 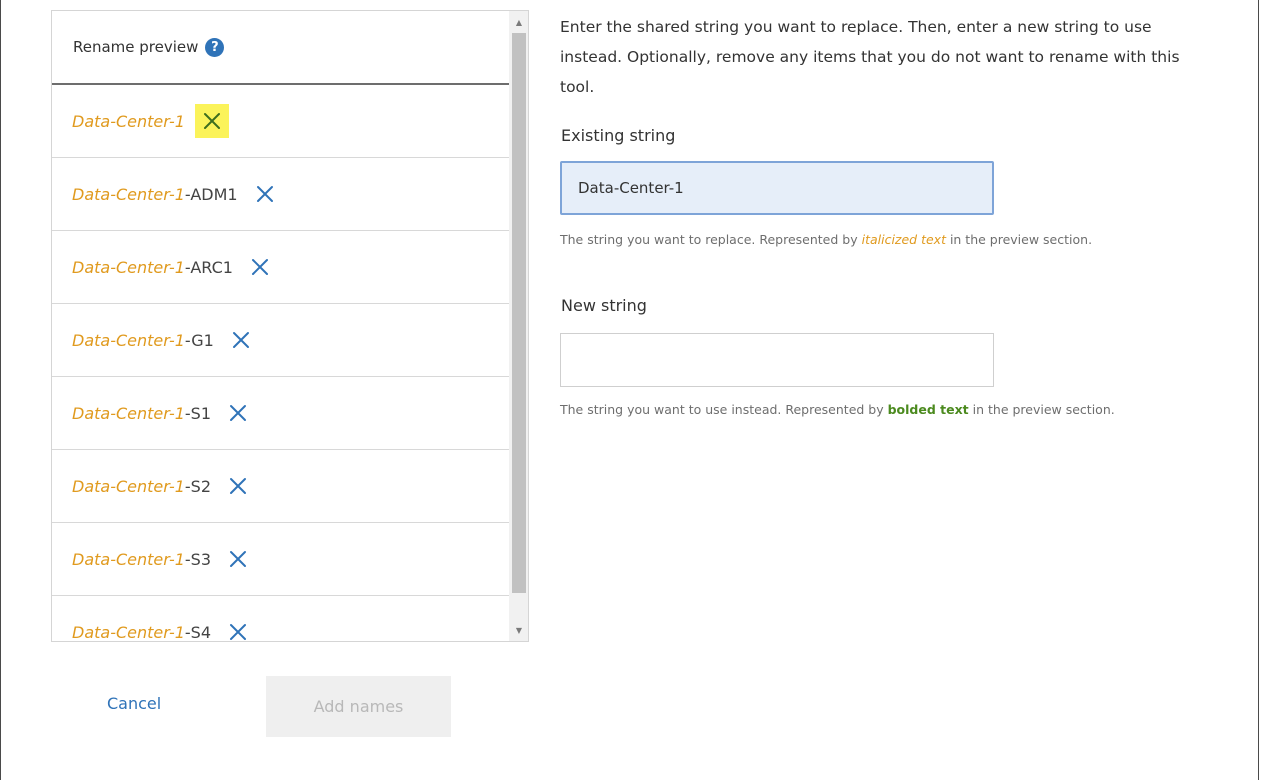 What do you see at coordinates (777, 360) in the screenshot?
I see `new-string-input` at bounding box center [777, 360].